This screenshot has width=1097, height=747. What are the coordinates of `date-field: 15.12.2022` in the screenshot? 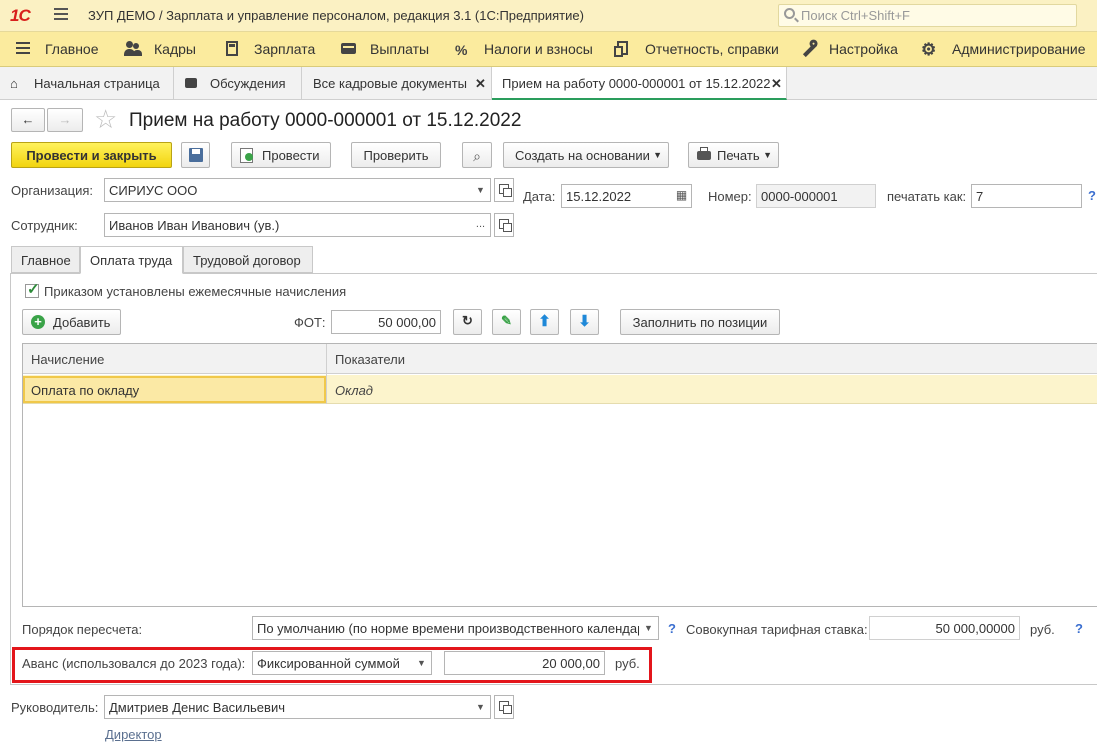 It's located at (617, 196).